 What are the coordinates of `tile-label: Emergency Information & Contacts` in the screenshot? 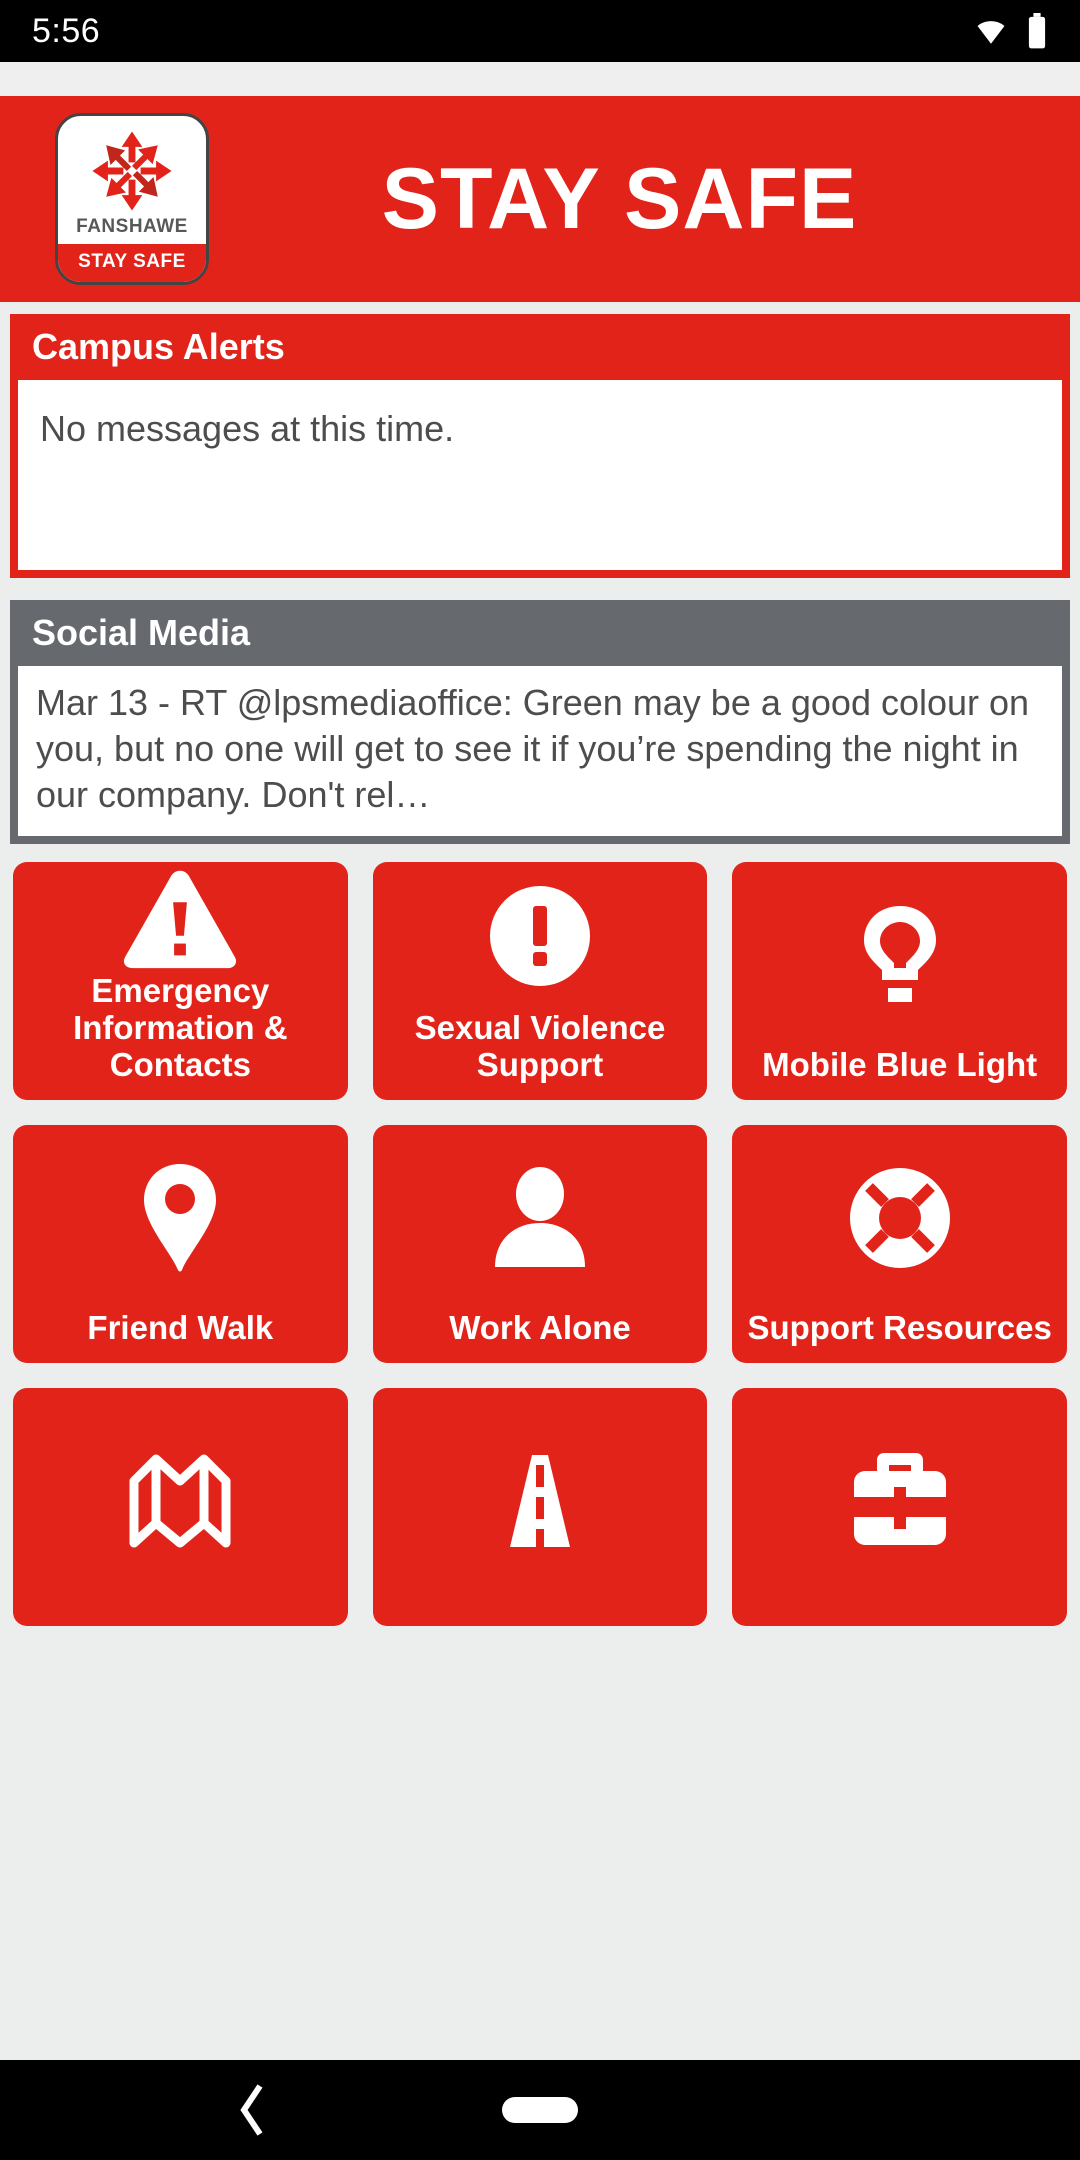 It's located at (180, 1028).